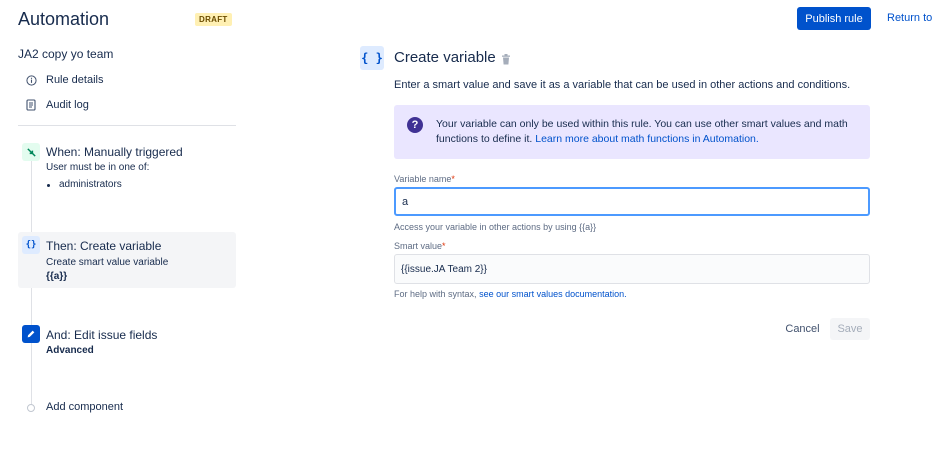 This screenshot has width=934, height=455. I want to click on variable-name-label: Variable name*, so click(424, 179).